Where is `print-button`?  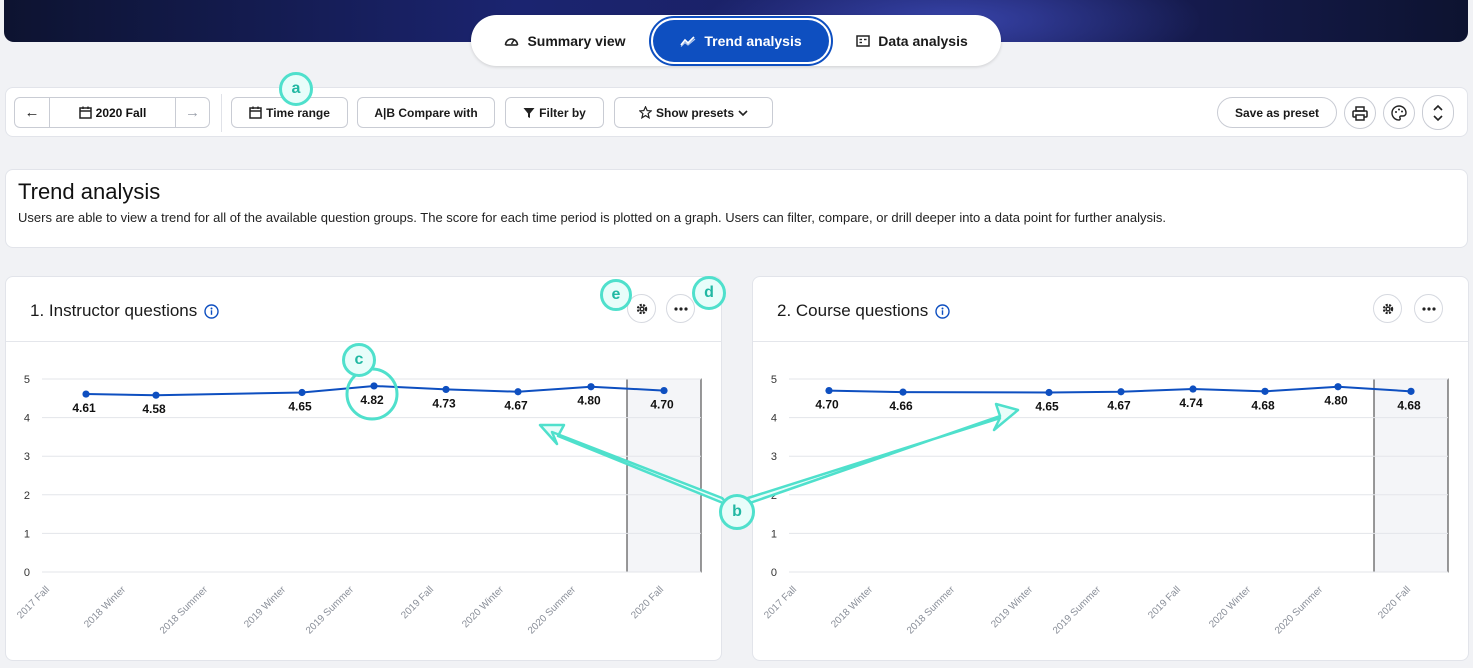
print-button is located at coordinates (1360, 113).